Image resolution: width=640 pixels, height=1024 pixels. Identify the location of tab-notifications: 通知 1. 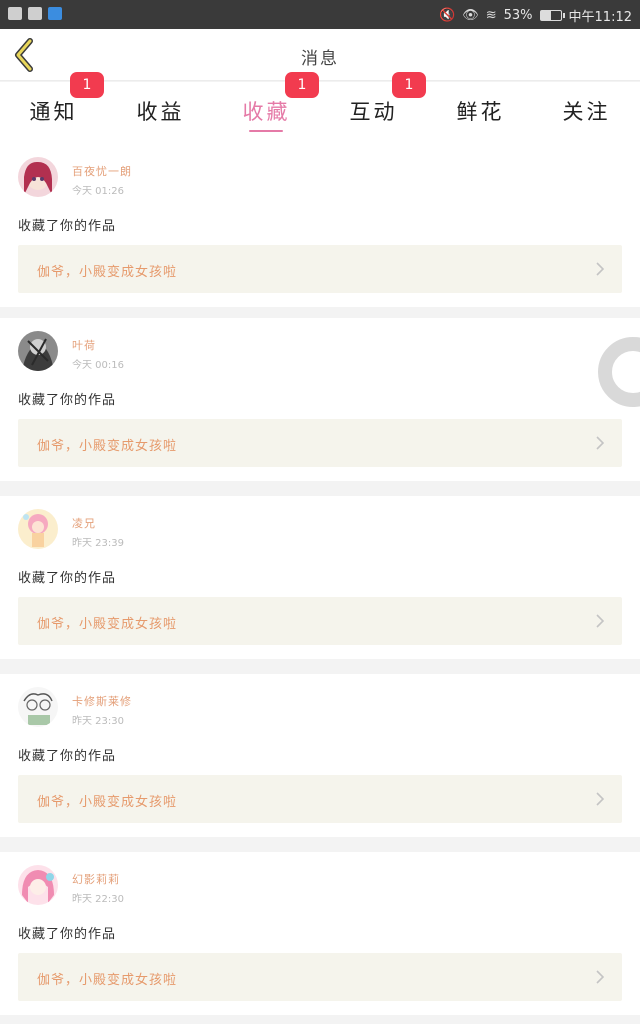
(53, 108).